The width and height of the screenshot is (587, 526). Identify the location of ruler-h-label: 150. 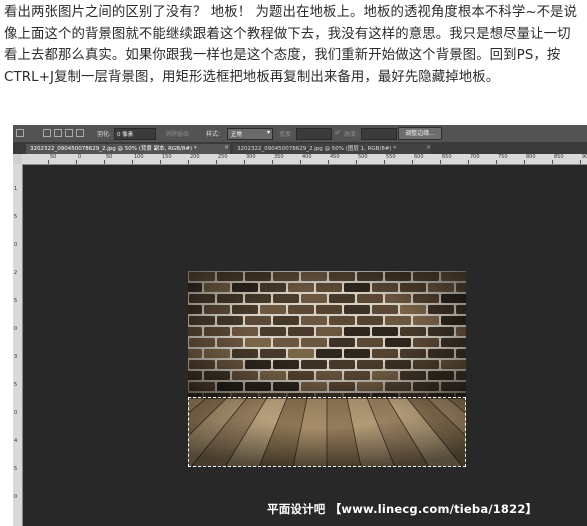
(167, 157).